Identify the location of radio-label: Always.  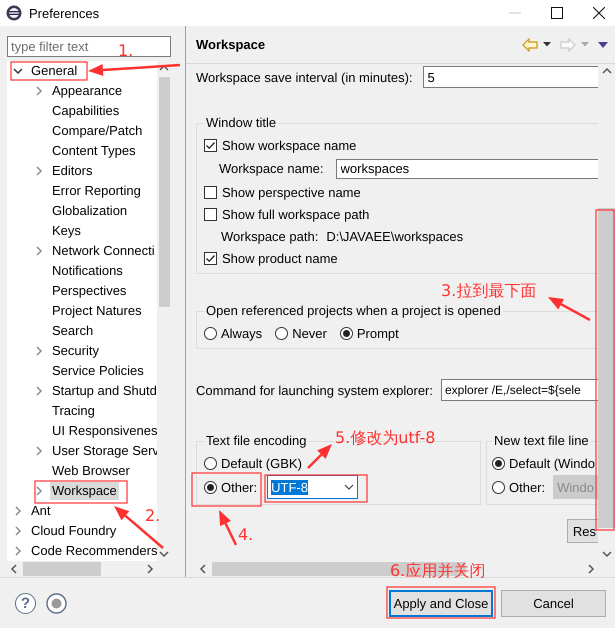
(241, 333).